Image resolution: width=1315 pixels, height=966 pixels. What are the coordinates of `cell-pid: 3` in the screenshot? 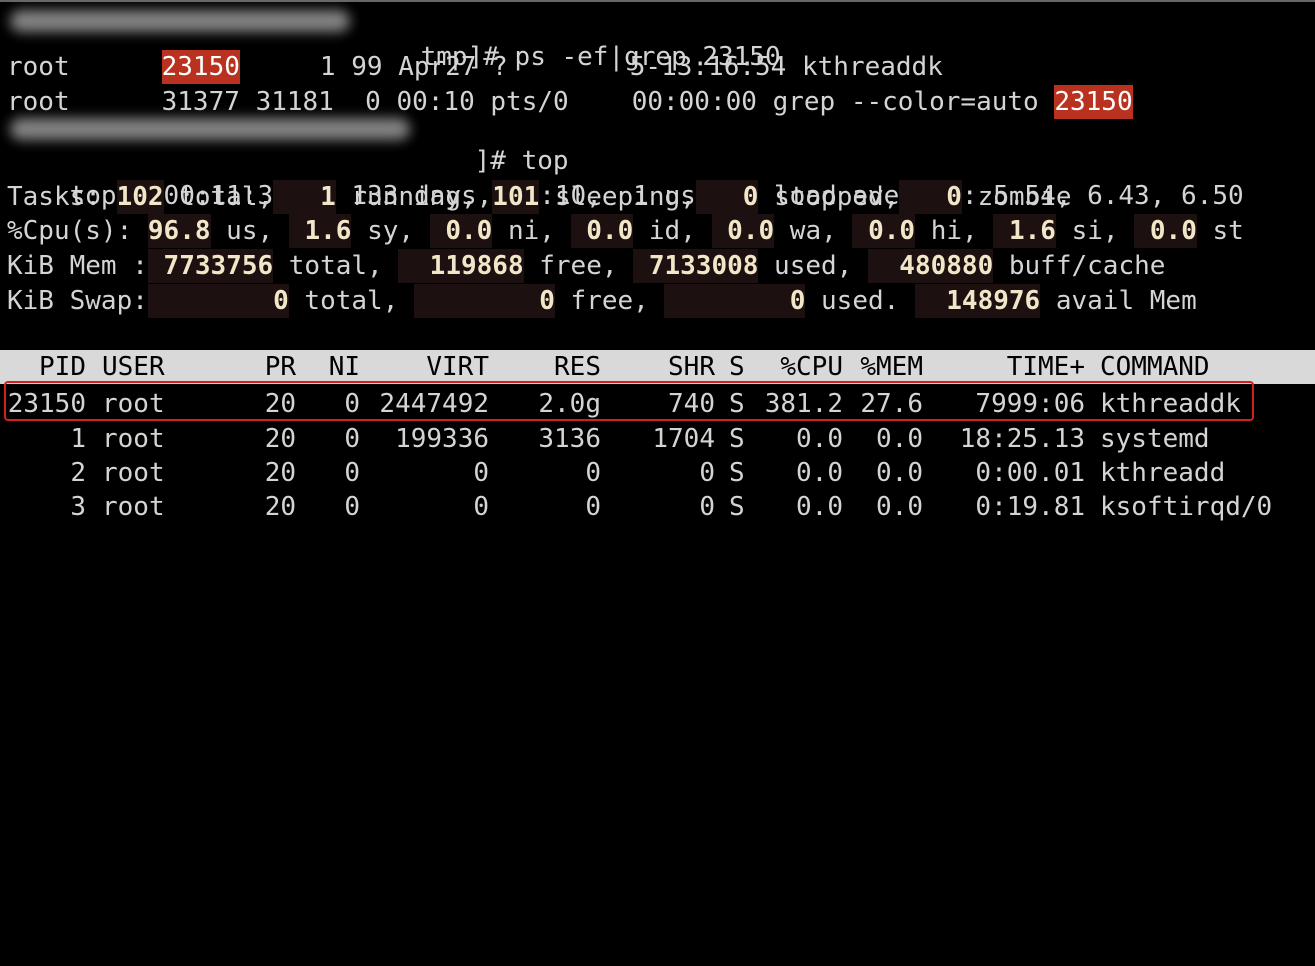 It's located at (78, 507).